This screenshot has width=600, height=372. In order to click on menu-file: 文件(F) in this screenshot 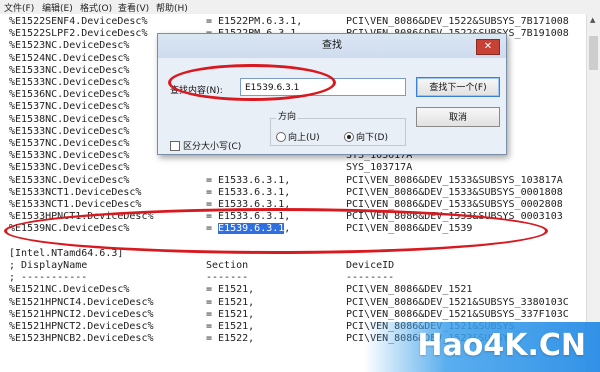, I will do `click(19, 7)`.